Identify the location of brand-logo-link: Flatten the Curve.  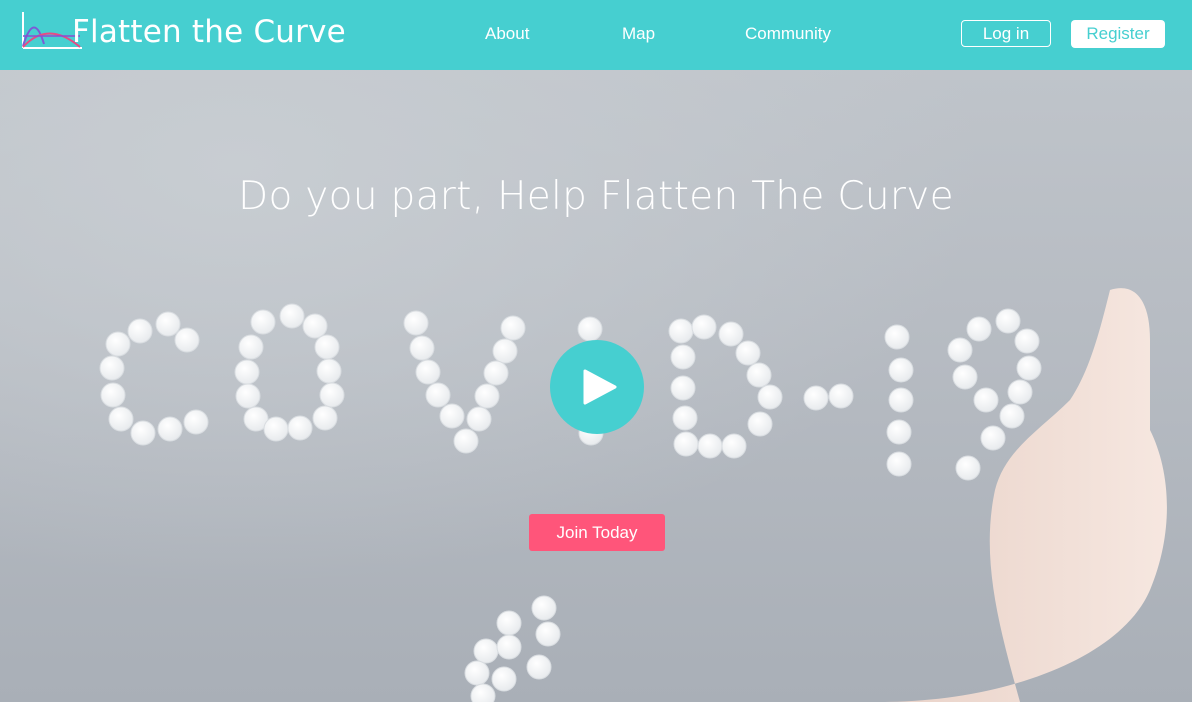
(183, 32).